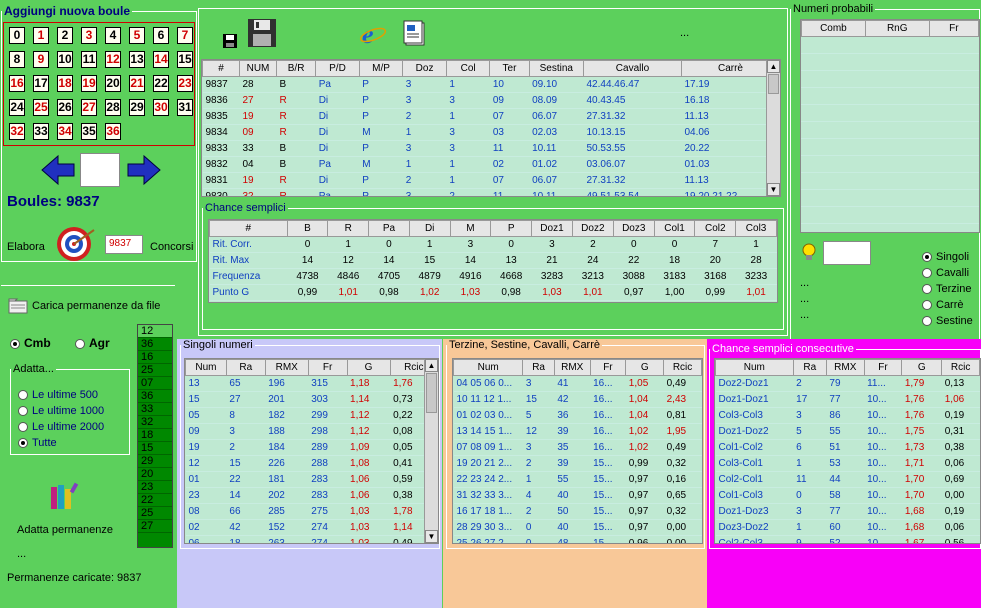  I want to click on table-row: Col3-Col3 3 86 10... 1,76 0,19, so click(847, 415).